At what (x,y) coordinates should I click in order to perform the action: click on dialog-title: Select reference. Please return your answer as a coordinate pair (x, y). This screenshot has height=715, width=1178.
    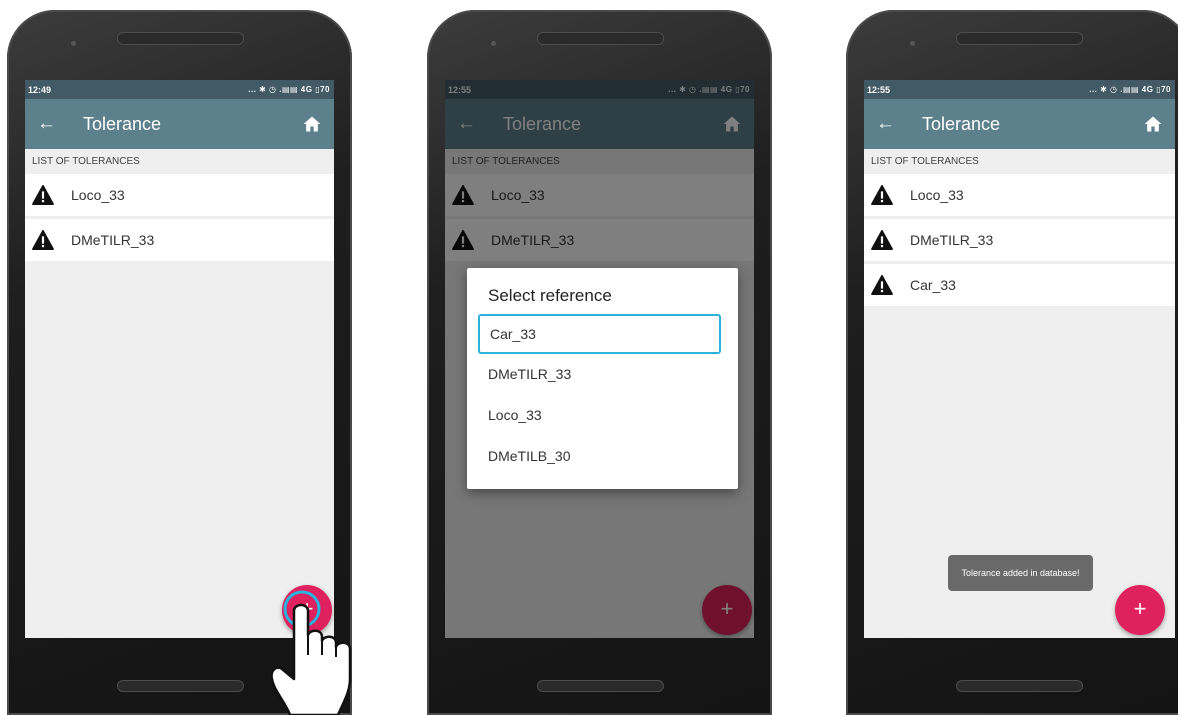
    Looking at the image, I should click on (550, 295).